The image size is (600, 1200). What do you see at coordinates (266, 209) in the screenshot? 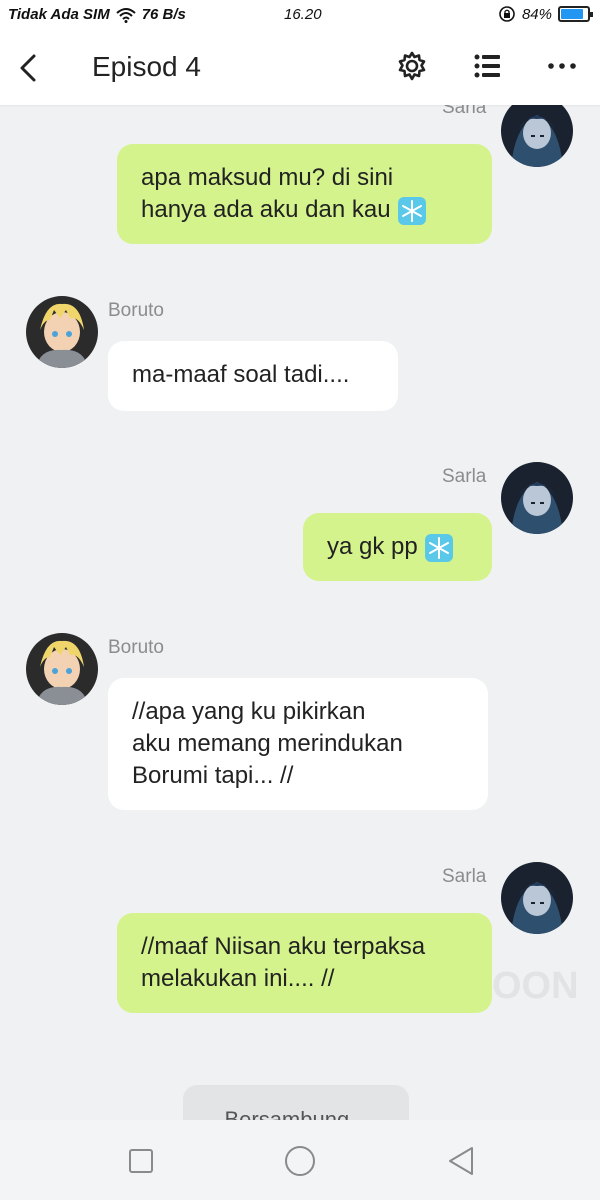
I see `message-line: hanya ada aku dan kau` at bounding box center [266, 209].